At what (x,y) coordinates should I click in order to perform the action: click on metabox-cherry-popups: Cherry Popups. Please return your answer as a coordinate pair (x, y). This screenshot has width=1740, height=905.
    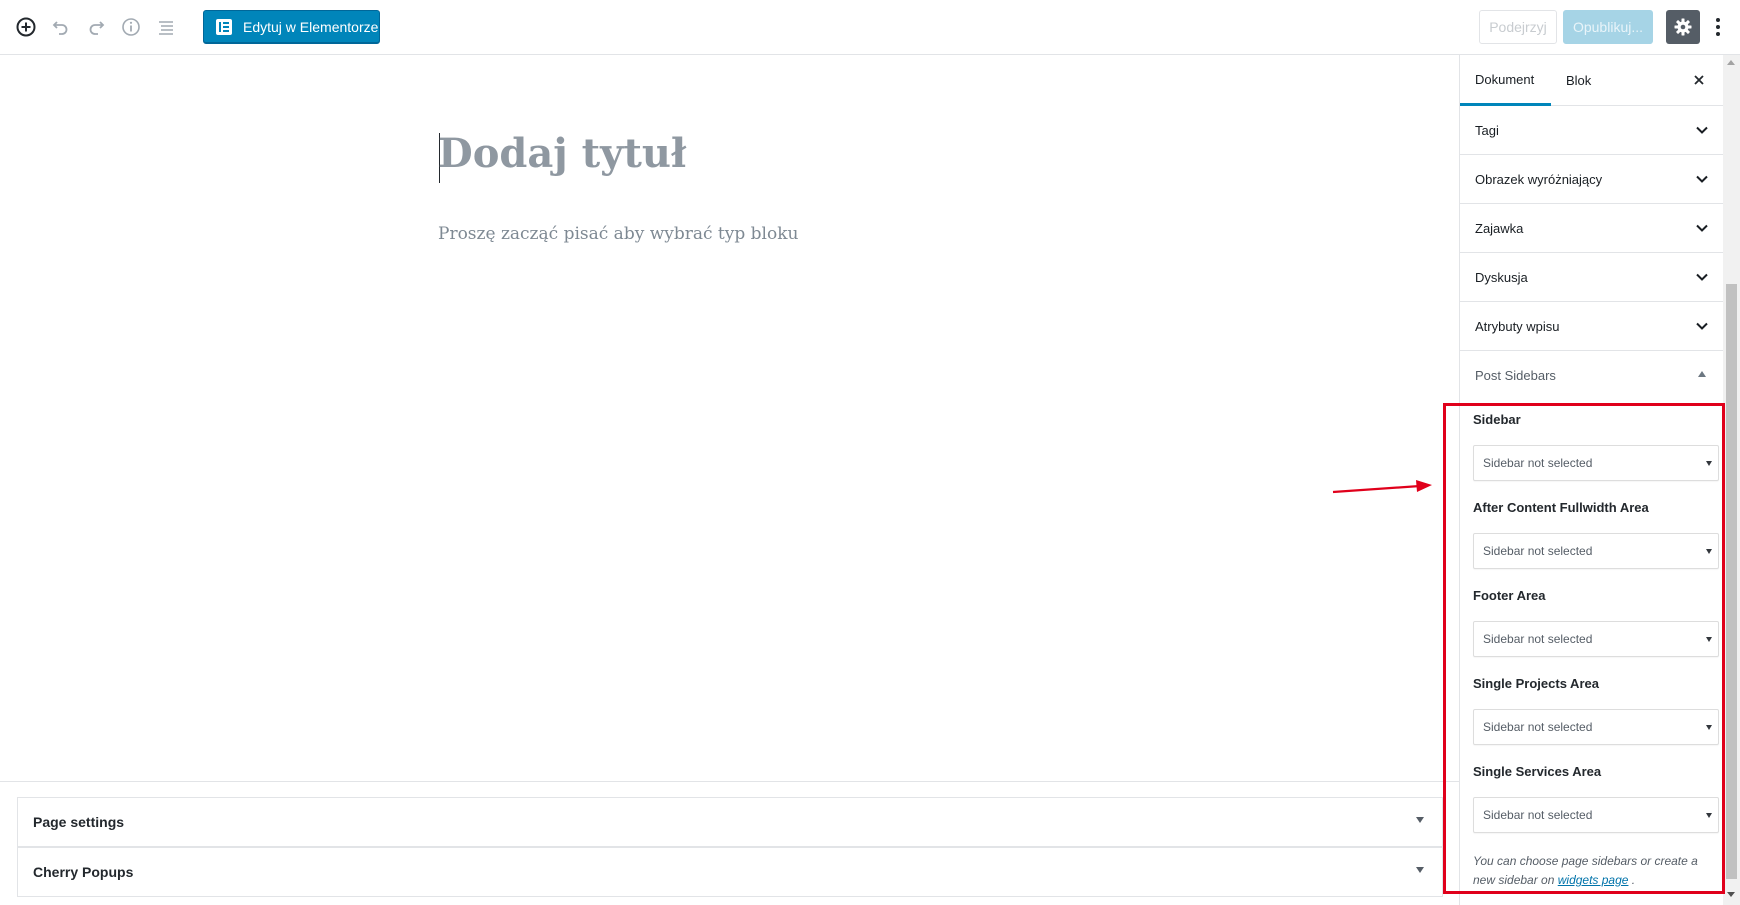
    Looking at the image, I should click on (730, 872).